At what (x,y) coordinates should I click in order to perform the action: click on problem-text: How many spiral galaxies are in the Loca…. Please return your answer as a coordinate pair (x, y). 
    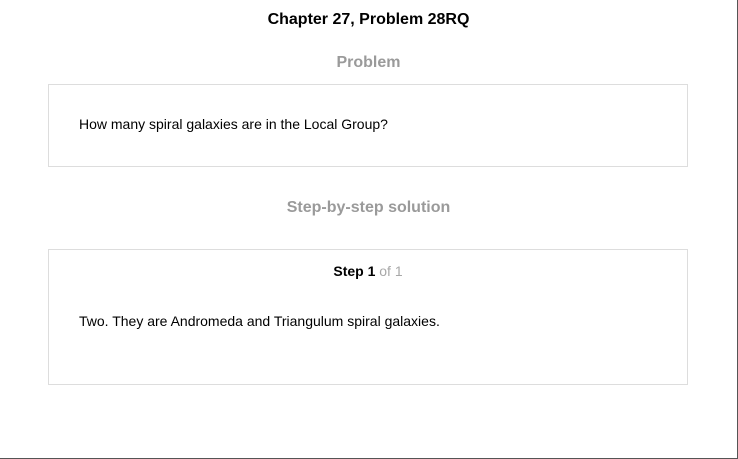
    Looking at the image, I should click on (233, 124).